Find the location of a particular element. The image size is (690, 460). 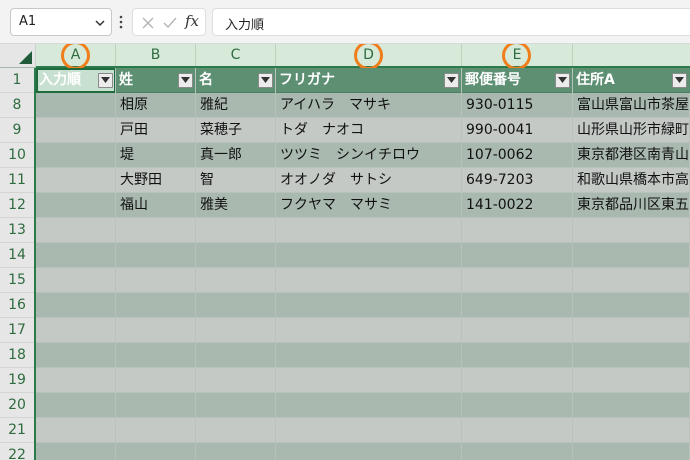

row-header: 12 is located at coordinates (17, 205).